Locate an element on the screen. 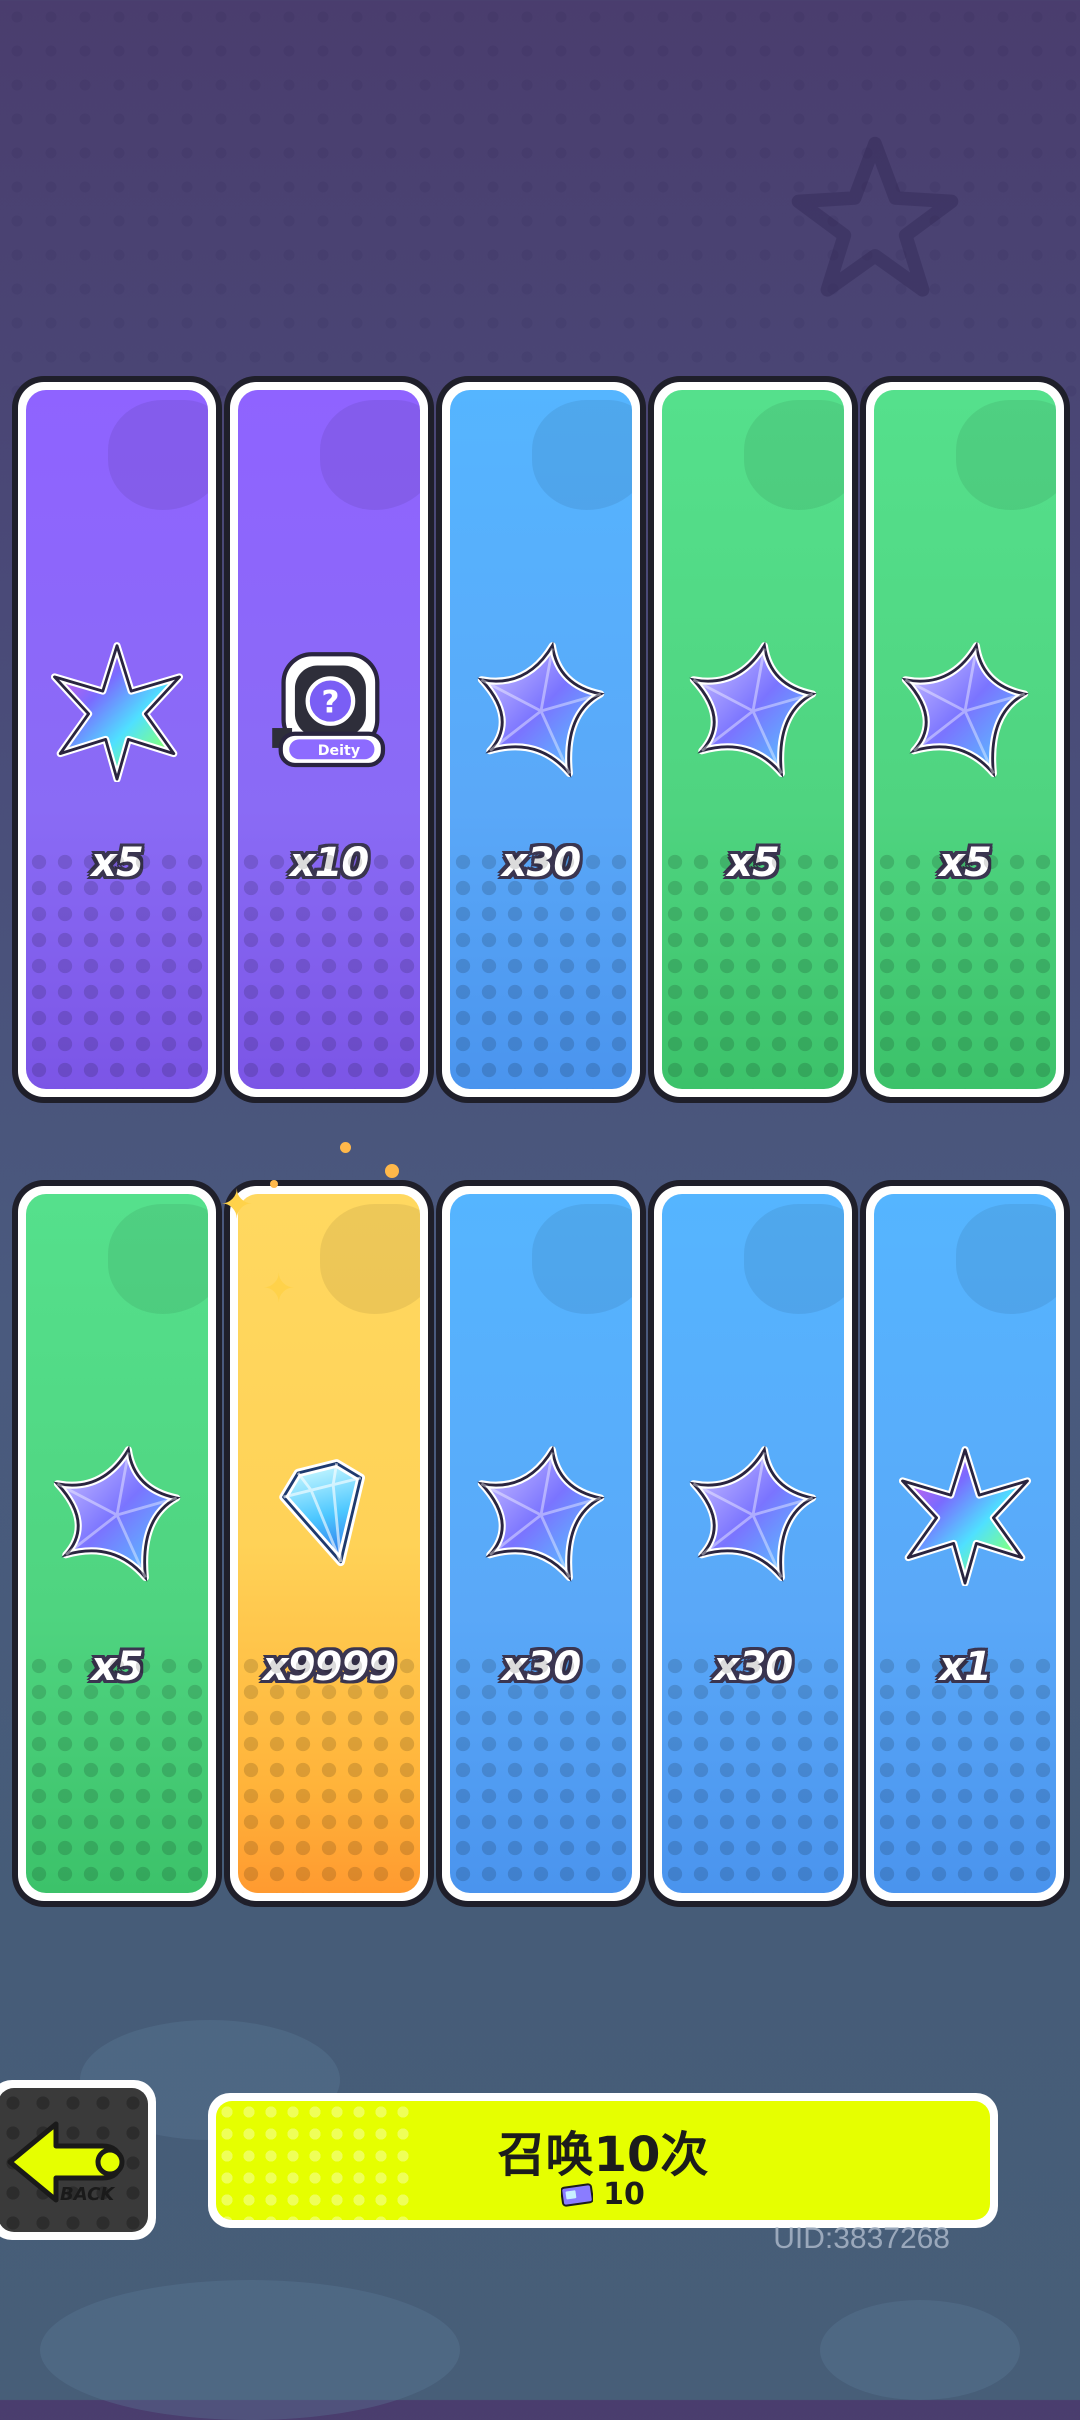  badge-text: Deity is located at coordinates (339, 751).